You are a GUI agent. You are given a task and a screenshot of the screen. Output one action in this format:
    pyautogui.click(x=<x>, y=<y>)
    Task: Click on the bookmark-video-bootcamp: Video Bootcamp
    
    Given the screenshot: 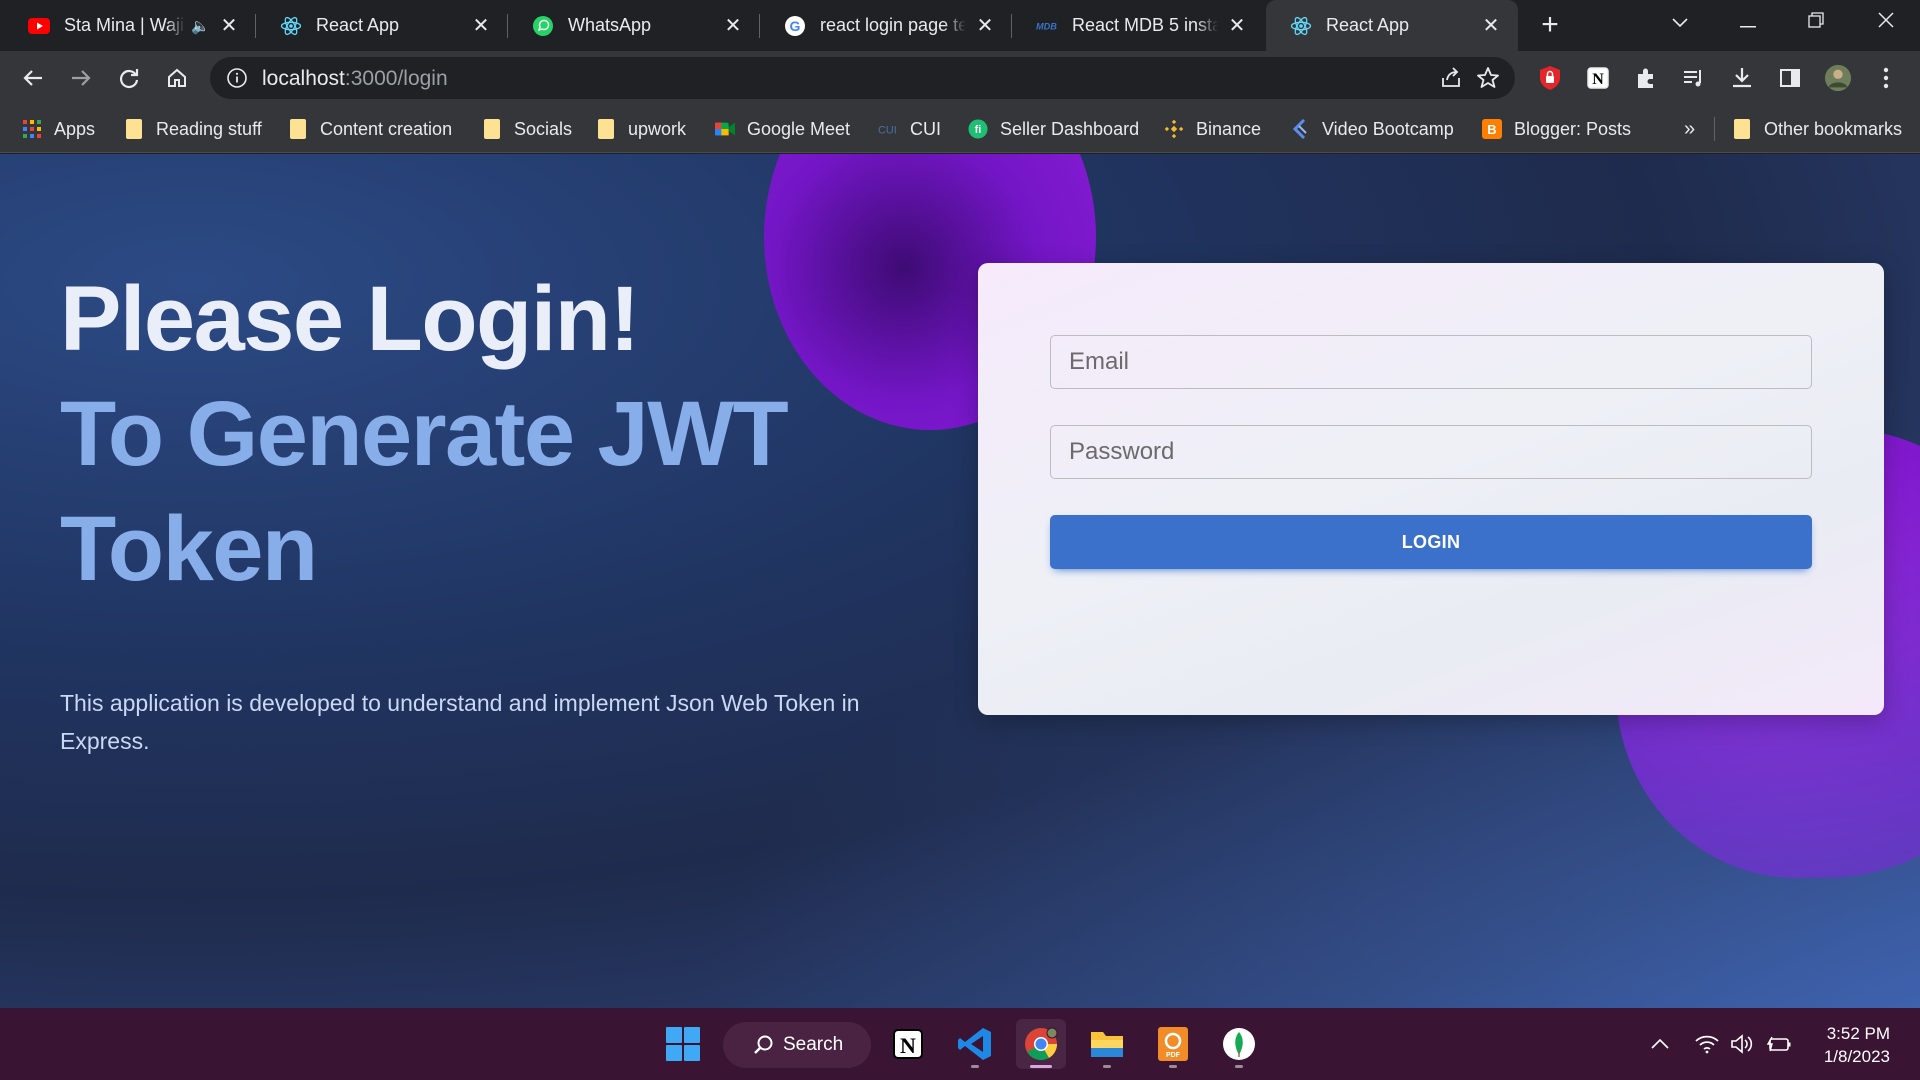 What is the action you would take?
    pyautogui.click(x=1372, y=129)
    